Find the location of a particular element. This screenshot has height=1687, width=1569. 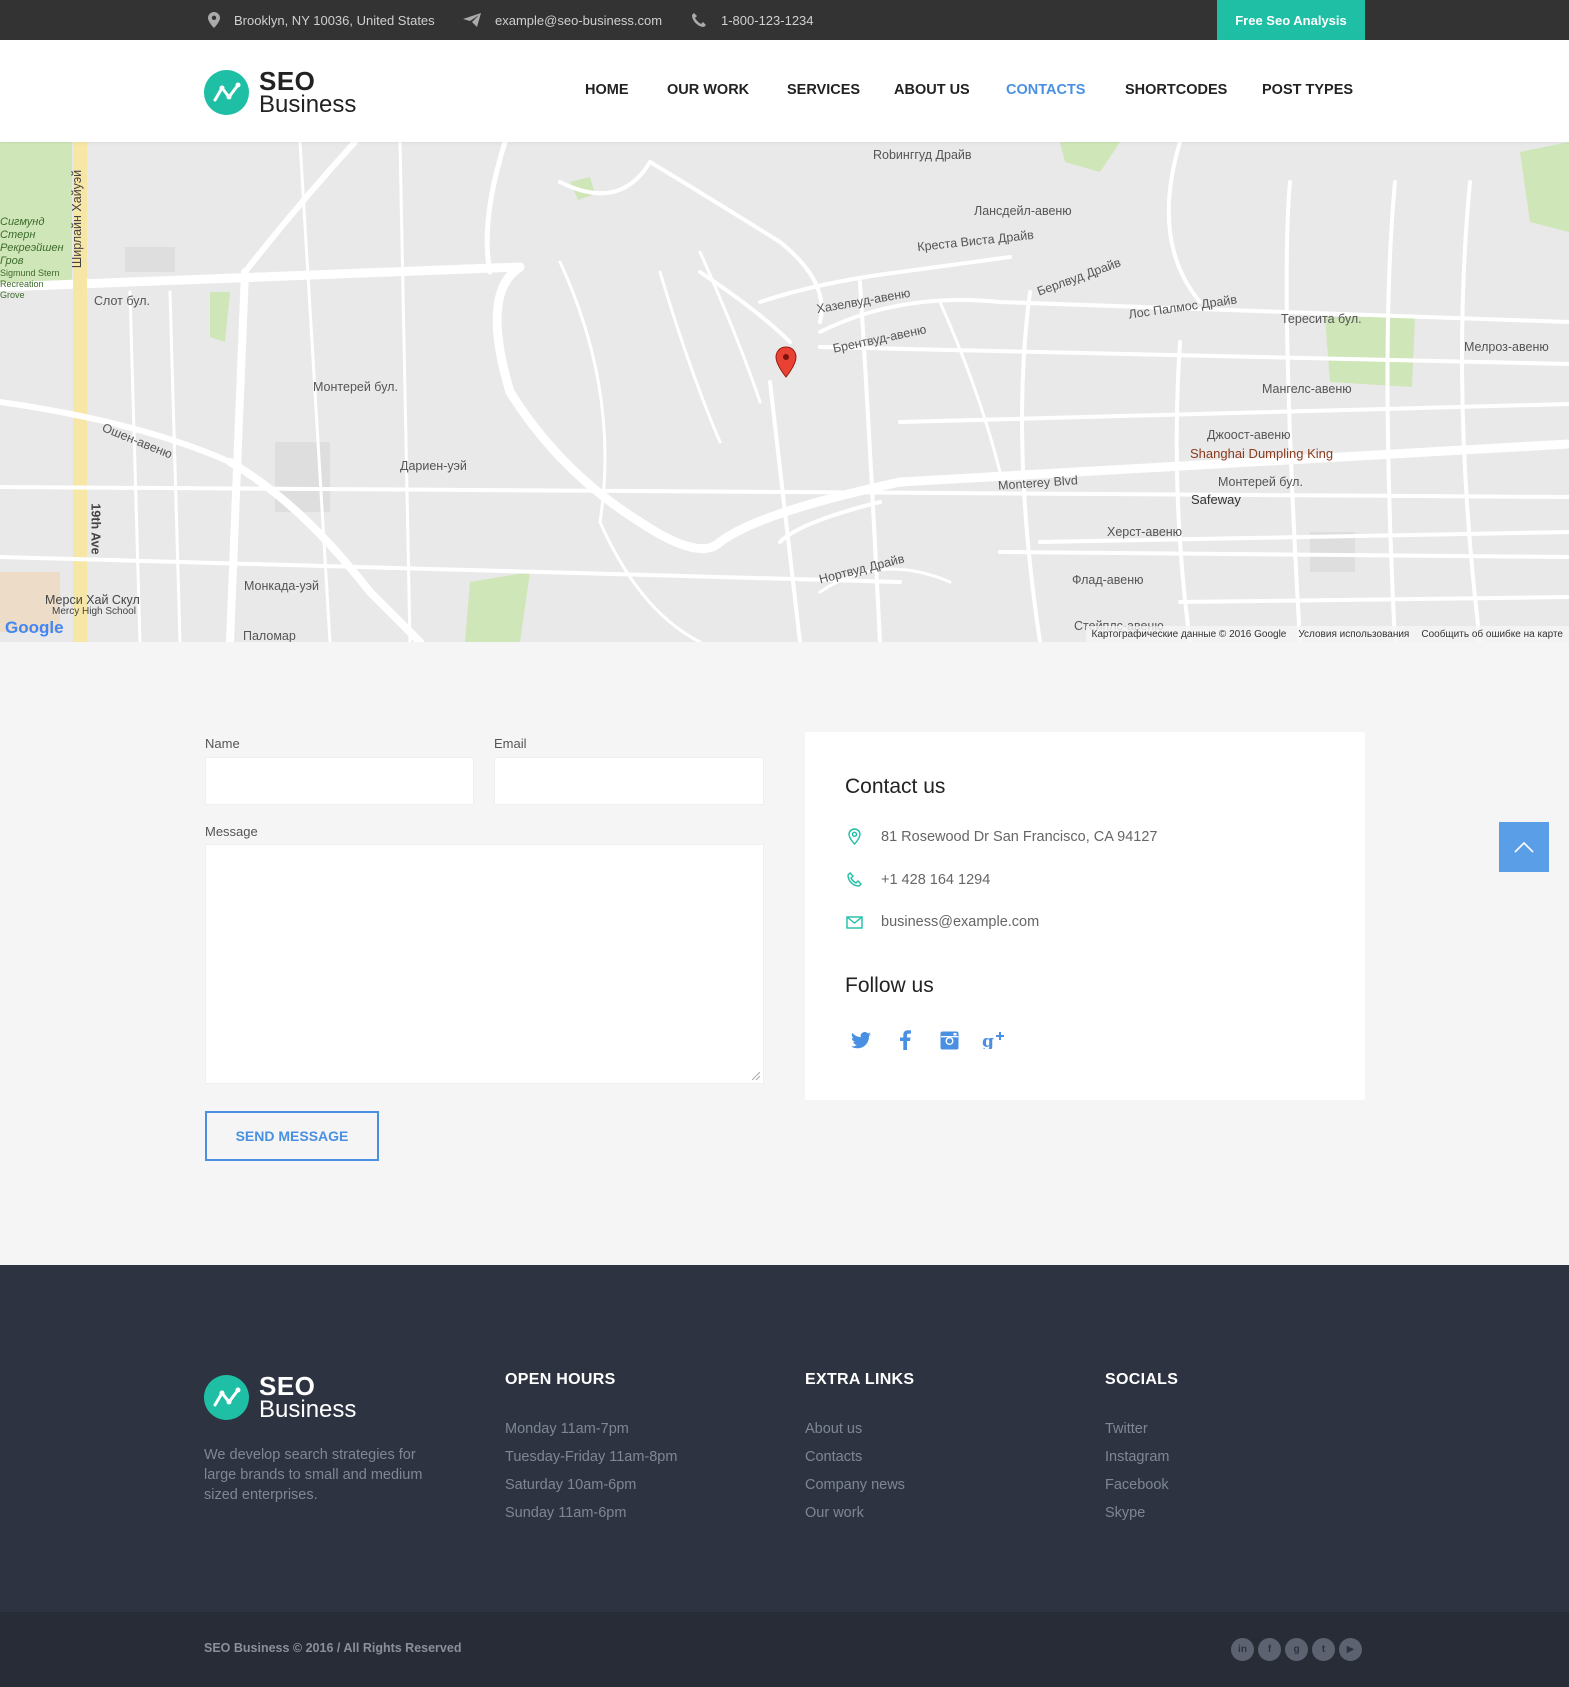

contact-email-text: business@example.com is located at coordinates (960, 922).